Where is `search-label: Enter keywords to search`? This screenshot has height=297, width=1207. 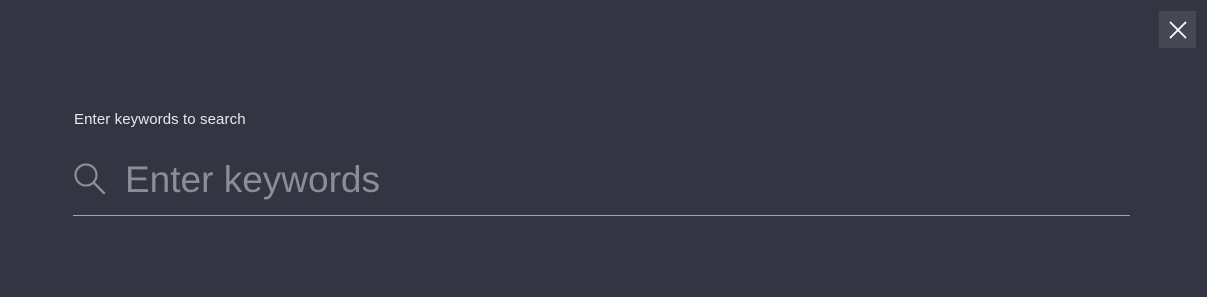
search-label: Enter keywords to search is located at coordinates (160, 119).